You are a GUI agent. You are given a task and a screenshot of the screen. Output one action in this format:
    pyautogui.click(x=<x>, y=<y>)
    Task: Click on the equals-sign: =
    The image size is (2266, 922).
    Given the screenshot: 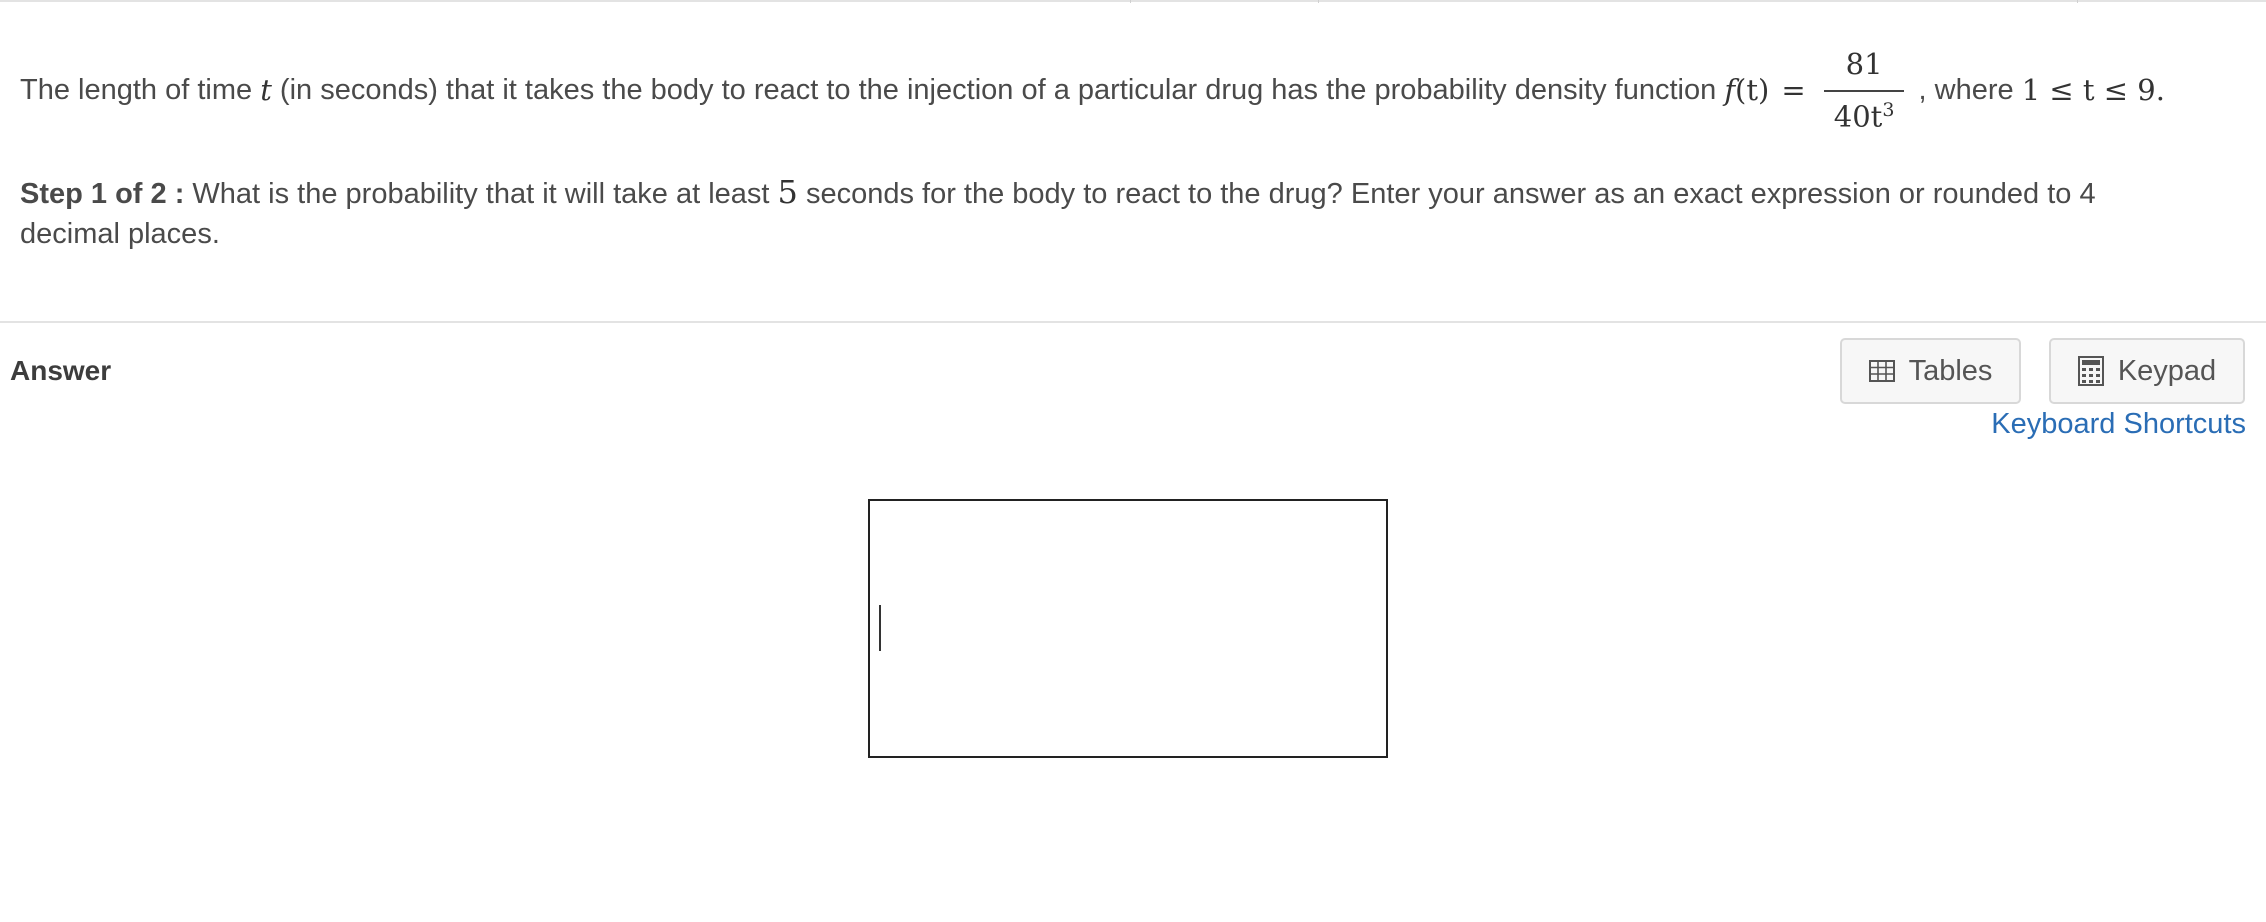 What is the action you would take?
    pyautogui.click(x=1793, y=90)
    